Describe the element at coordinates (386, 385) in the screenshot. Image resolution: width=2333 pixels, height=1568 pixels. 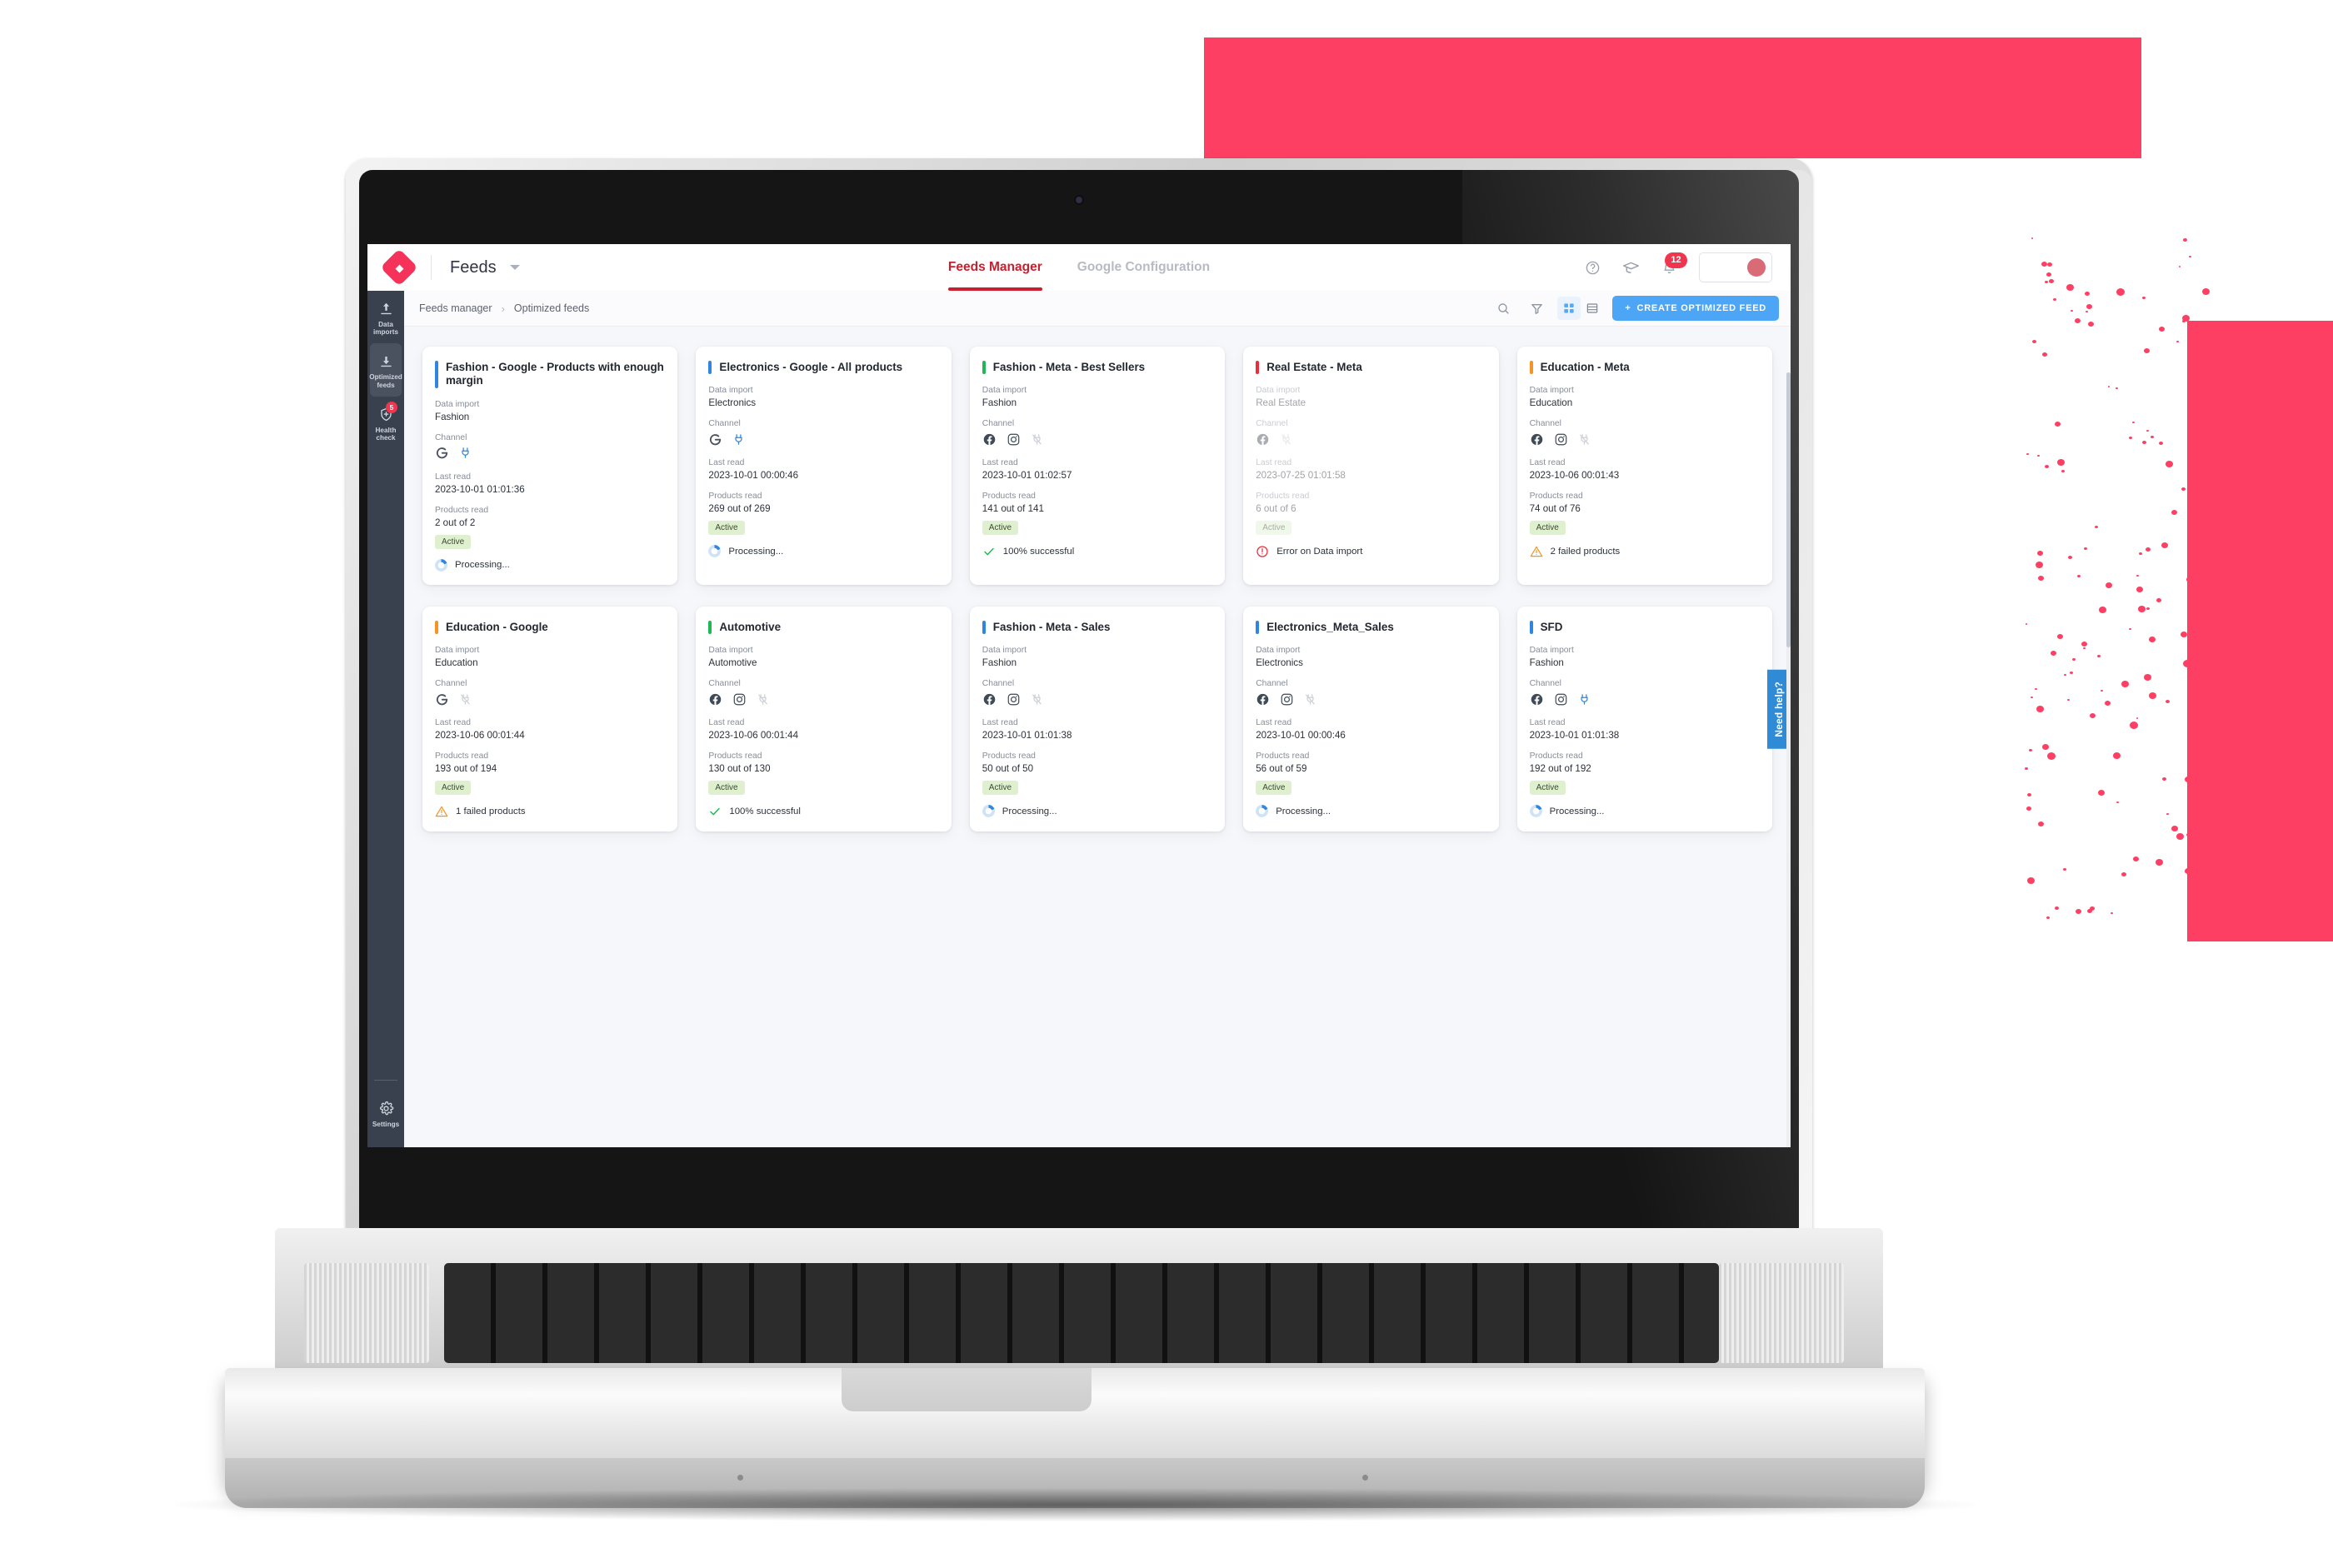
I see `sidebar-item-optimized-feeds-label-2: feeds` at that location.